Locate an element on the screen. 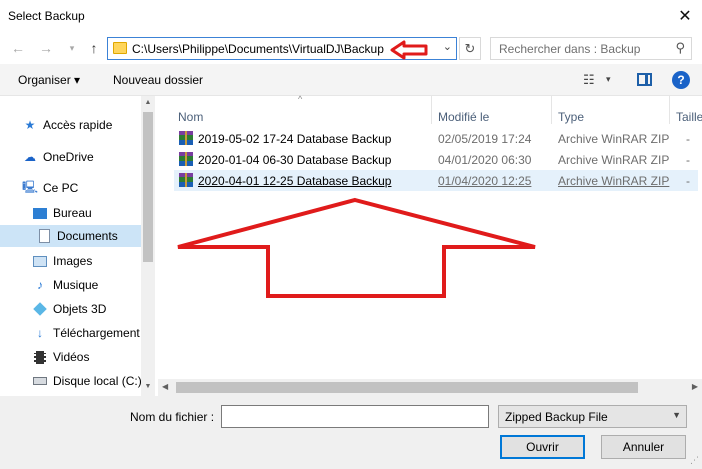 This screenshot has width=702, height=469. up-folder-icon: ↑ is located at coordinates (94, 48).